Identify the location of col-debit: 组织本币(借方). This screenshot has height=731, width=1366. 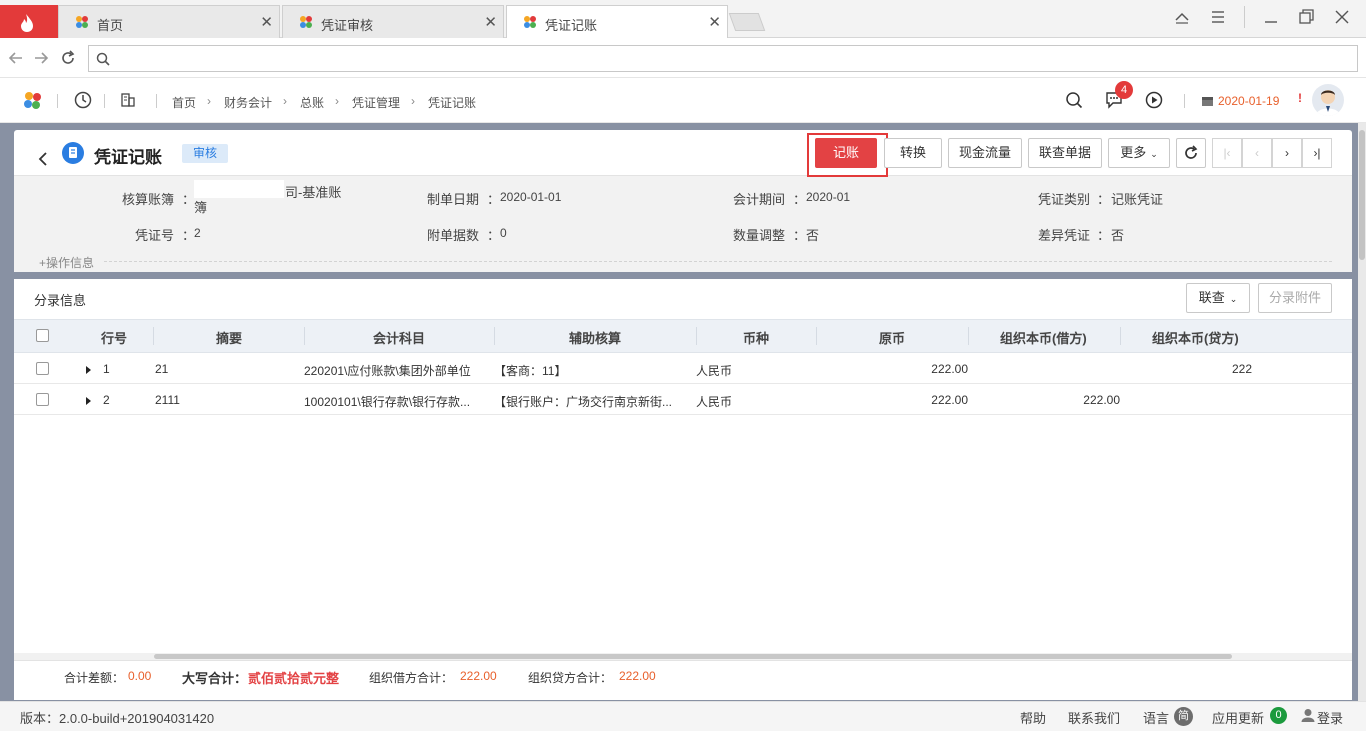
(1043, 337).